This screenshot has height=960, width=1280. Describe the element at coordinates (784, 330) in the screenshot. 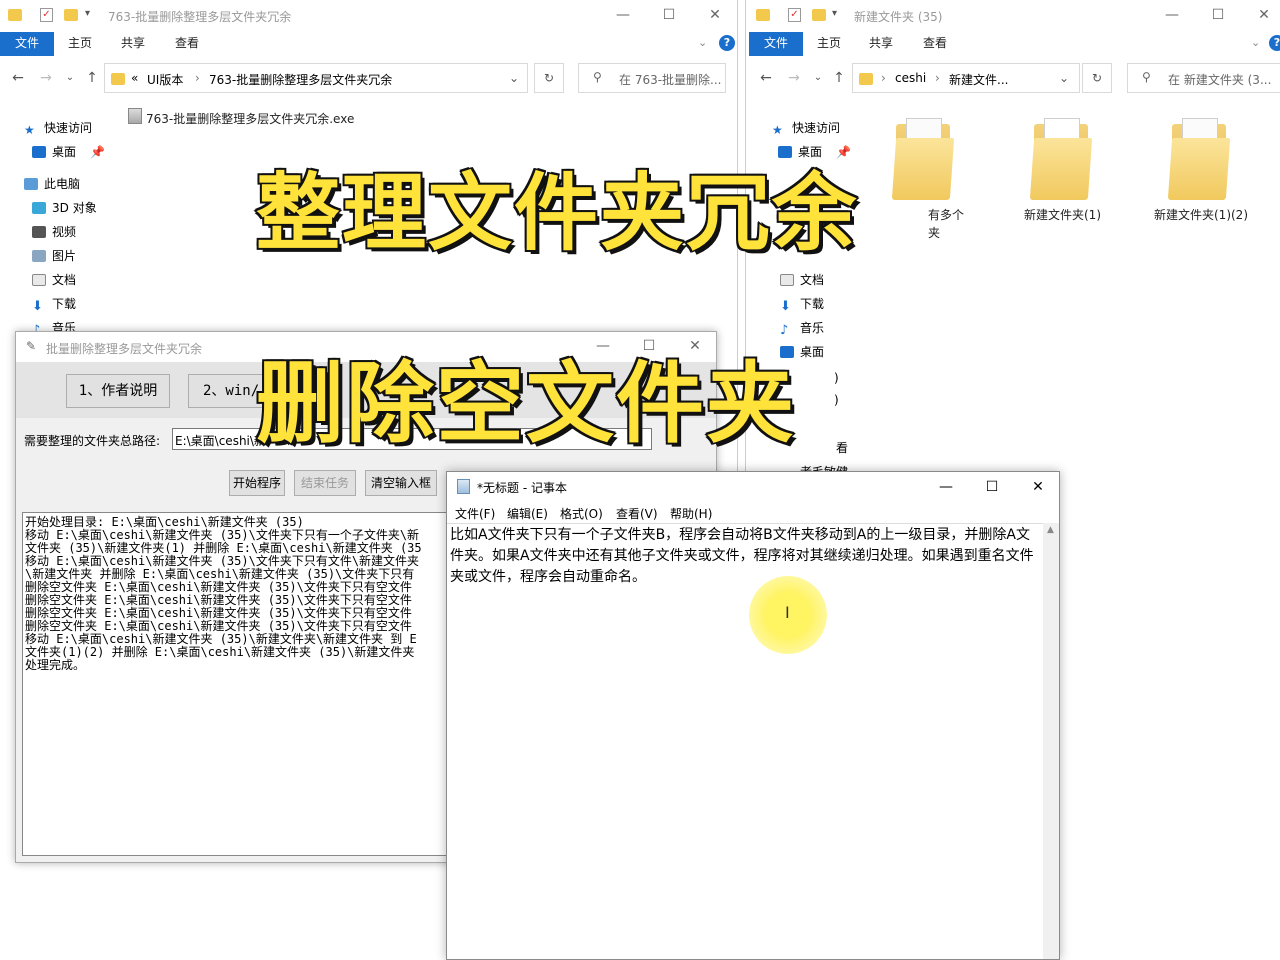

I see `music-icon: ♪` at that location.